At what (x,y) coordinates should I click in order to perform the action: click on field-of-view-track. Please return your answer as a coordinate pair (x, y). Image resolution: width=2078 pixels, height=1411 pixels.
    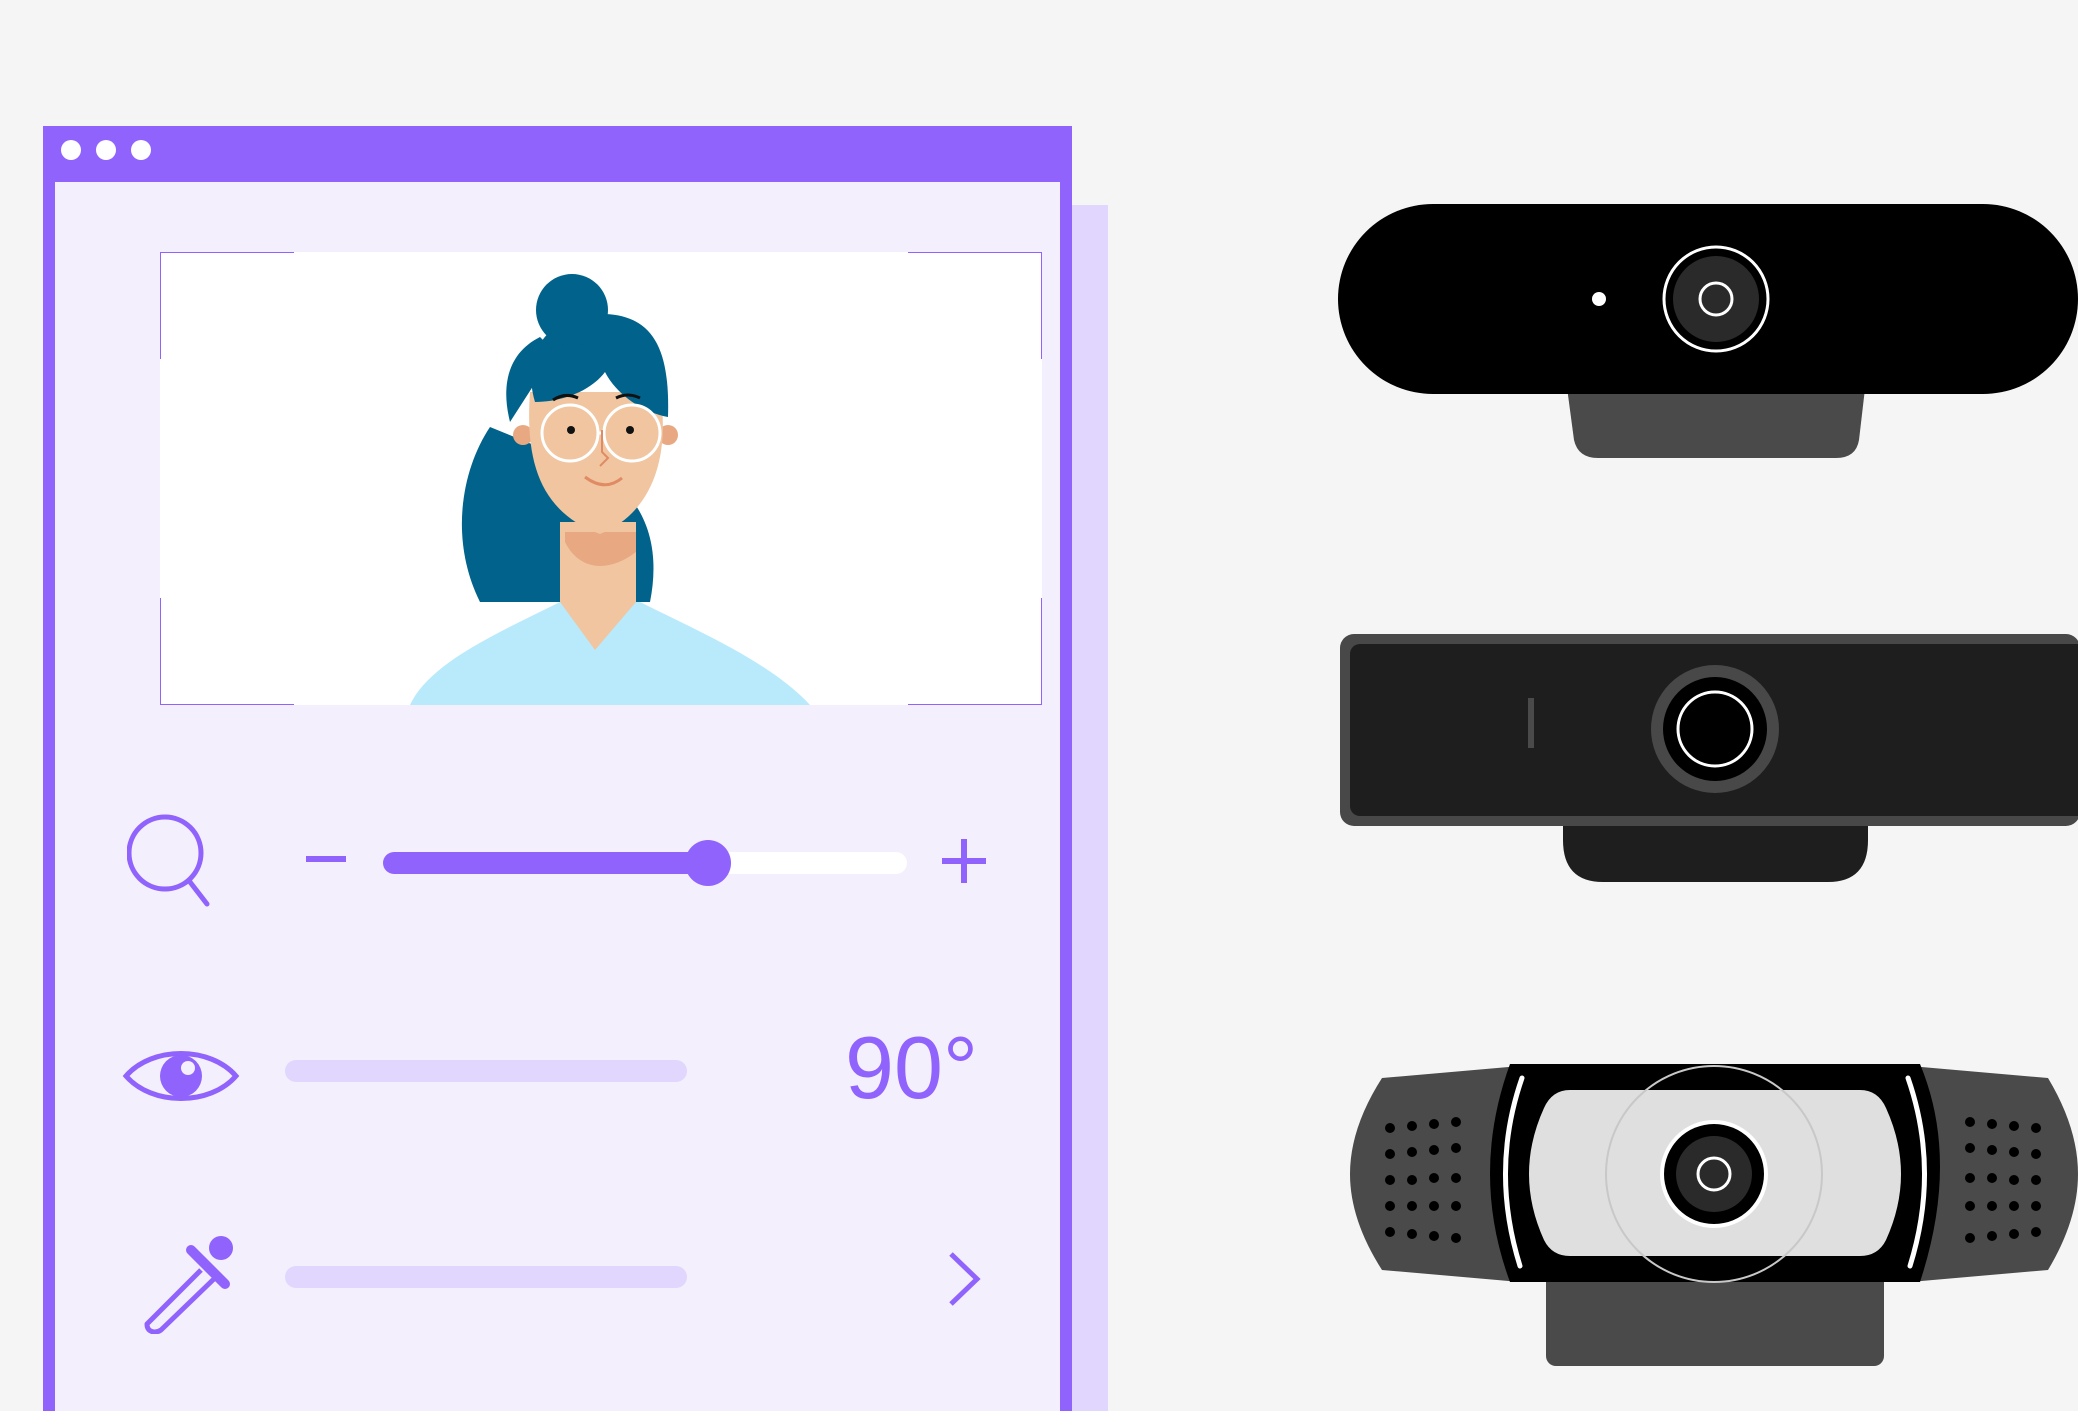
    Looking at the image, I should click on (486, 1071).